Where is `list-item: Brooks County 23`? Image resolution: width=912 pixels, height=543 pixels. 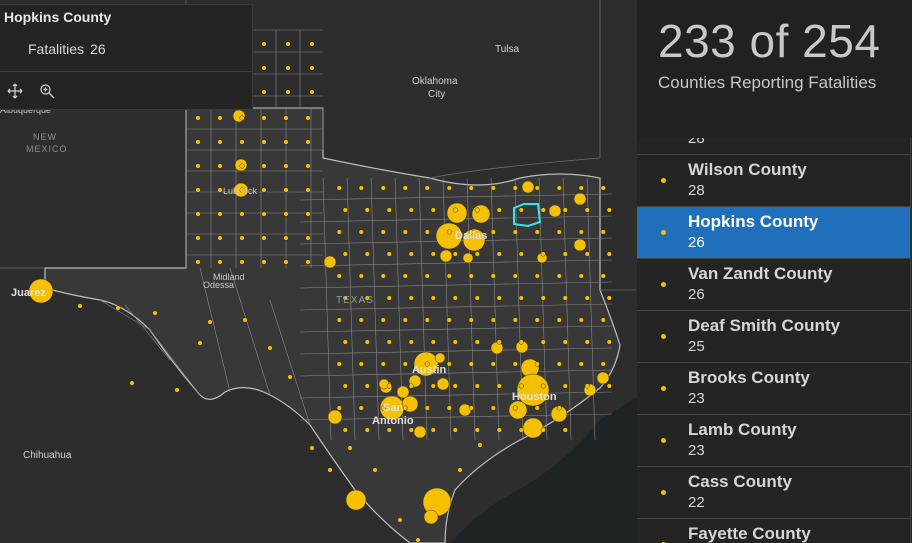 list-item: Brooks County 23 is located at coordinates (774, 388).